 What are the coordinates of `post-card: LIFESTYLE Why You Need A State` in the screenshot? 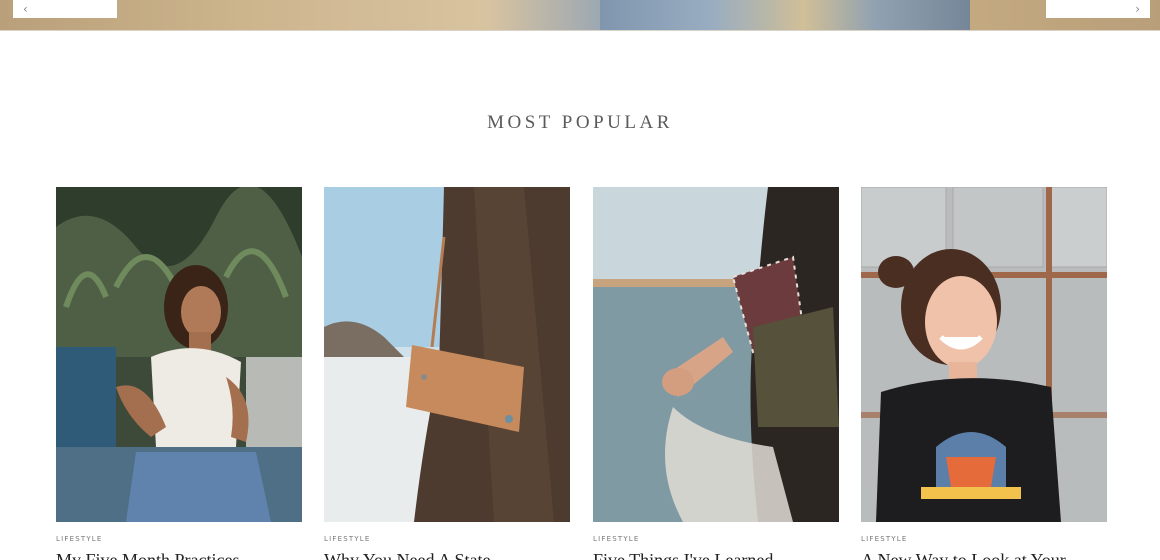 It's located at (447, 373).